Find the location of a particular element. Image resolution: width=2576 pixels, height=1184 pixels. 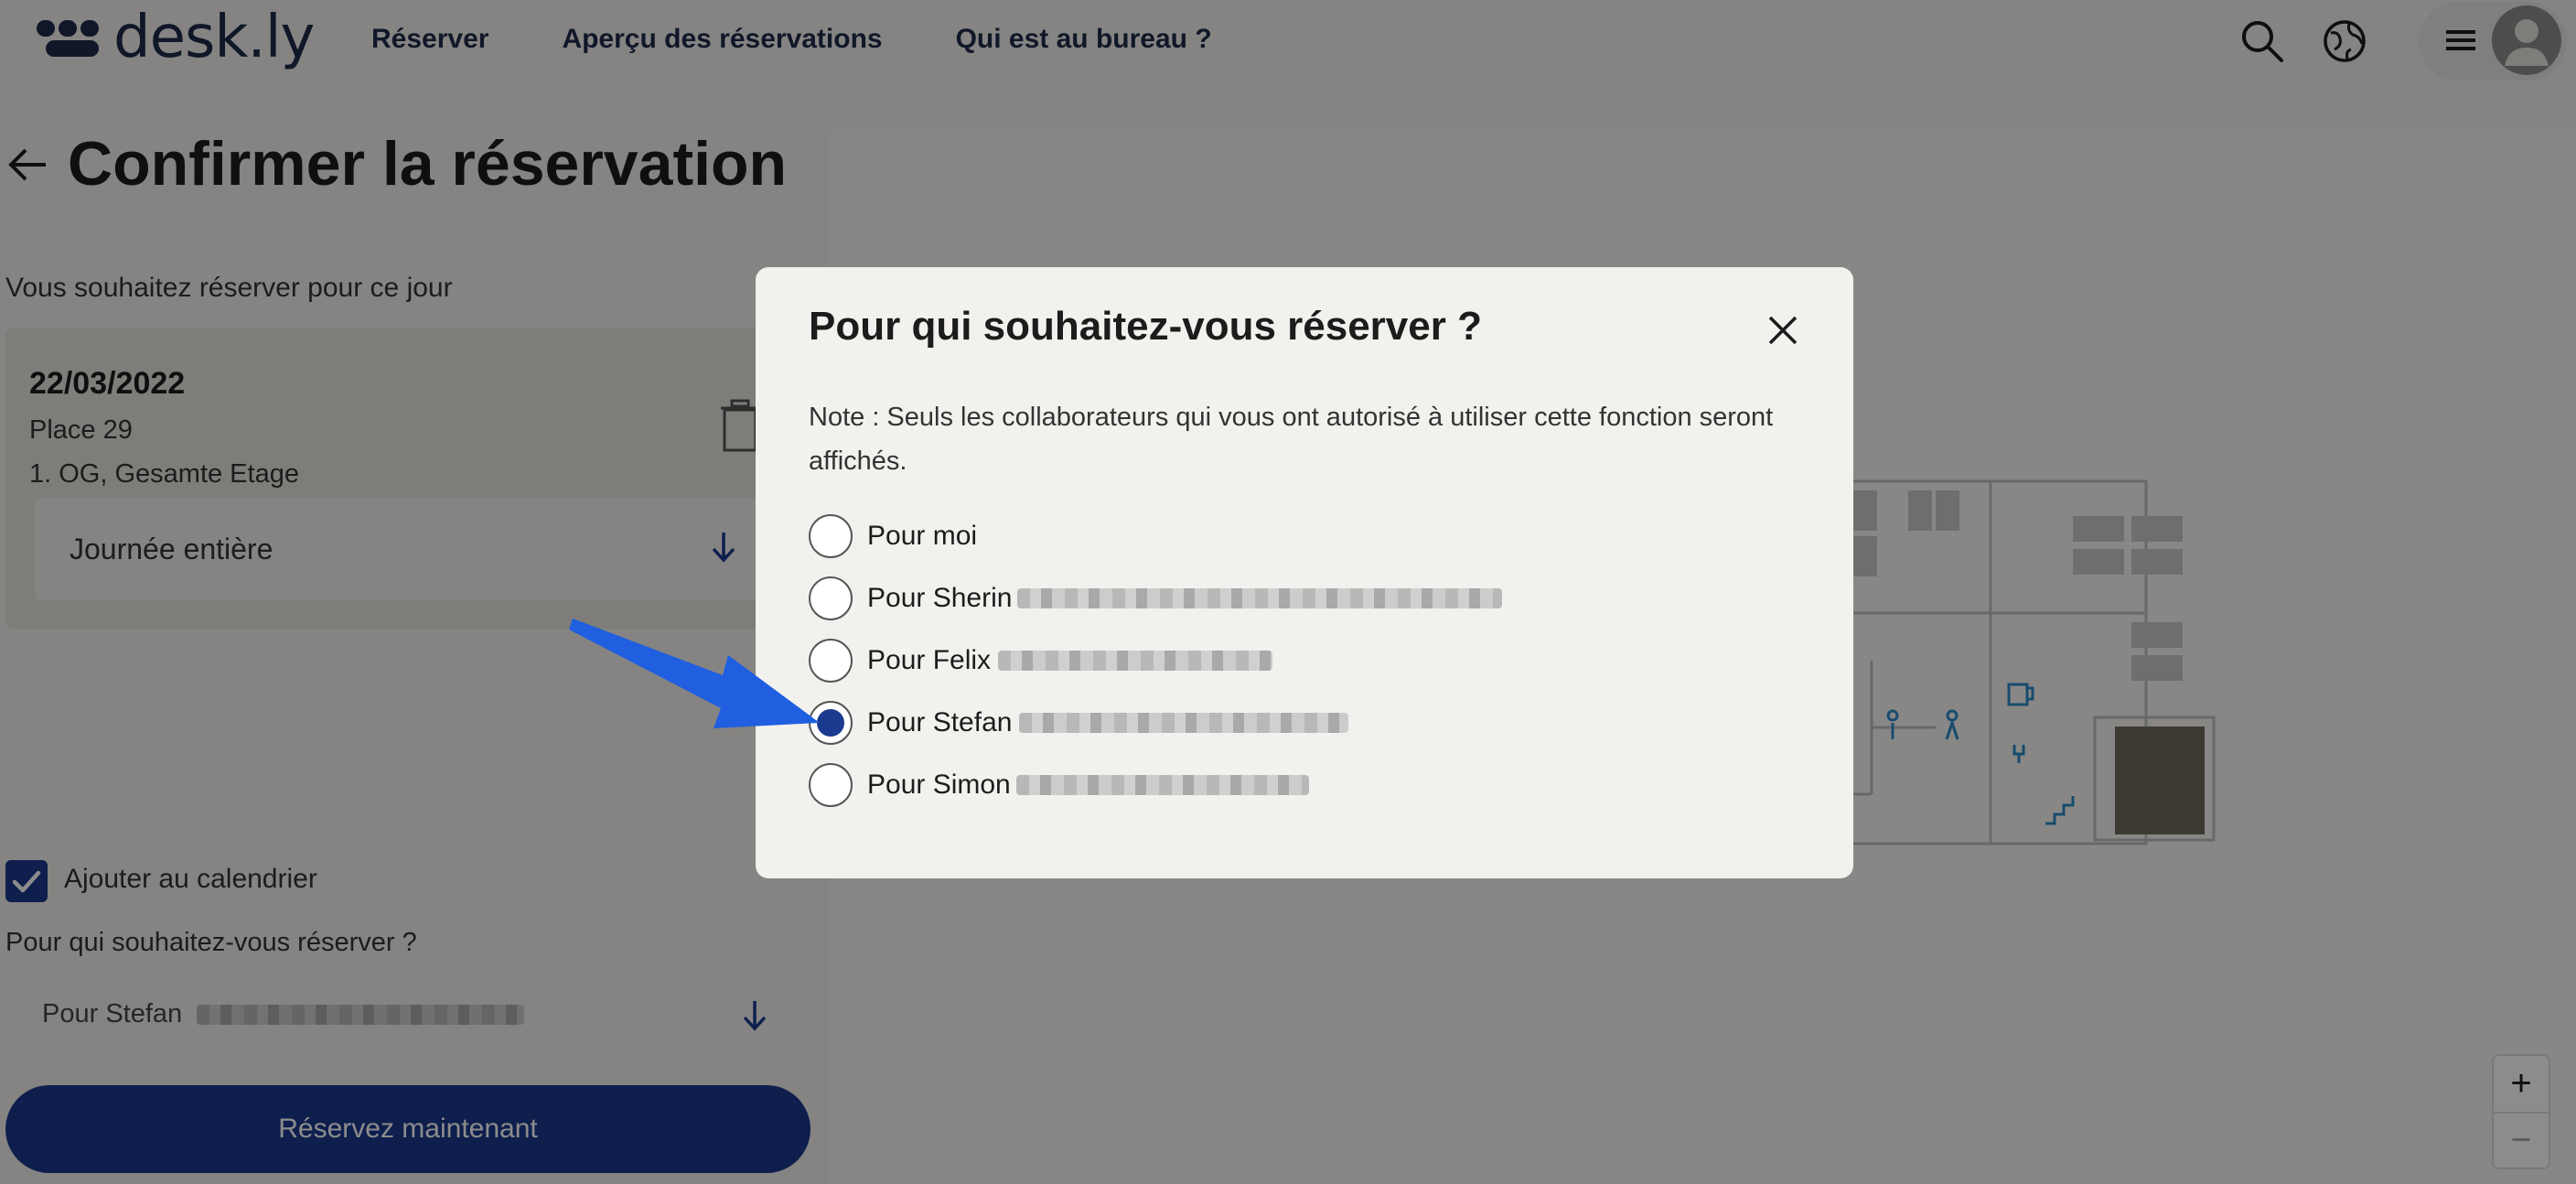

option-label: Pour Felix is located at coordinates (929, 660).